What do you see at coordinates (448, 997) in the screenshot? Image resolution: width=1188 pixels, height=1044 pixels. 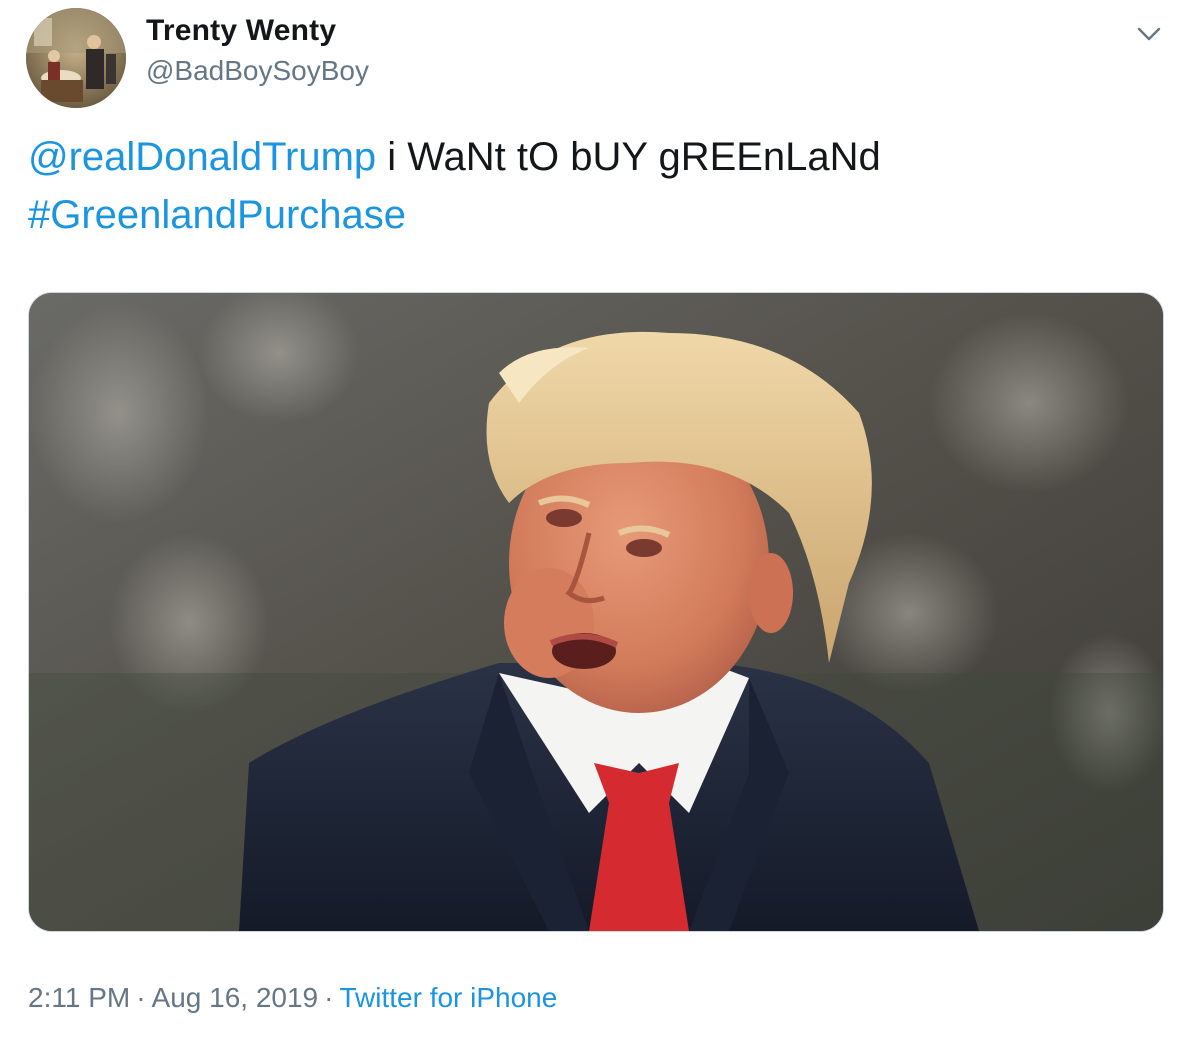 I see `source-link: Twitter for iPhone` at bounding box center [448, 997].